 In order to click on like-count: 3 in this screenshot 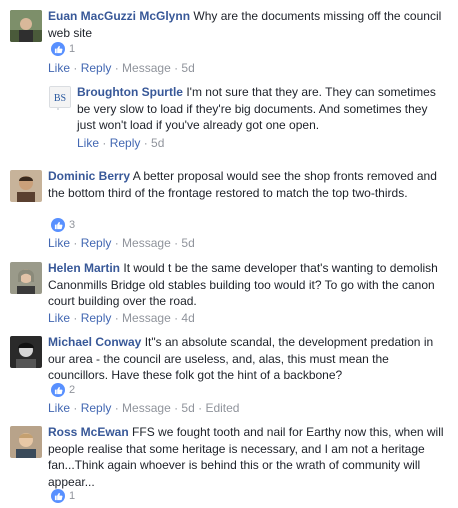, I will do `click(72, 225)`.